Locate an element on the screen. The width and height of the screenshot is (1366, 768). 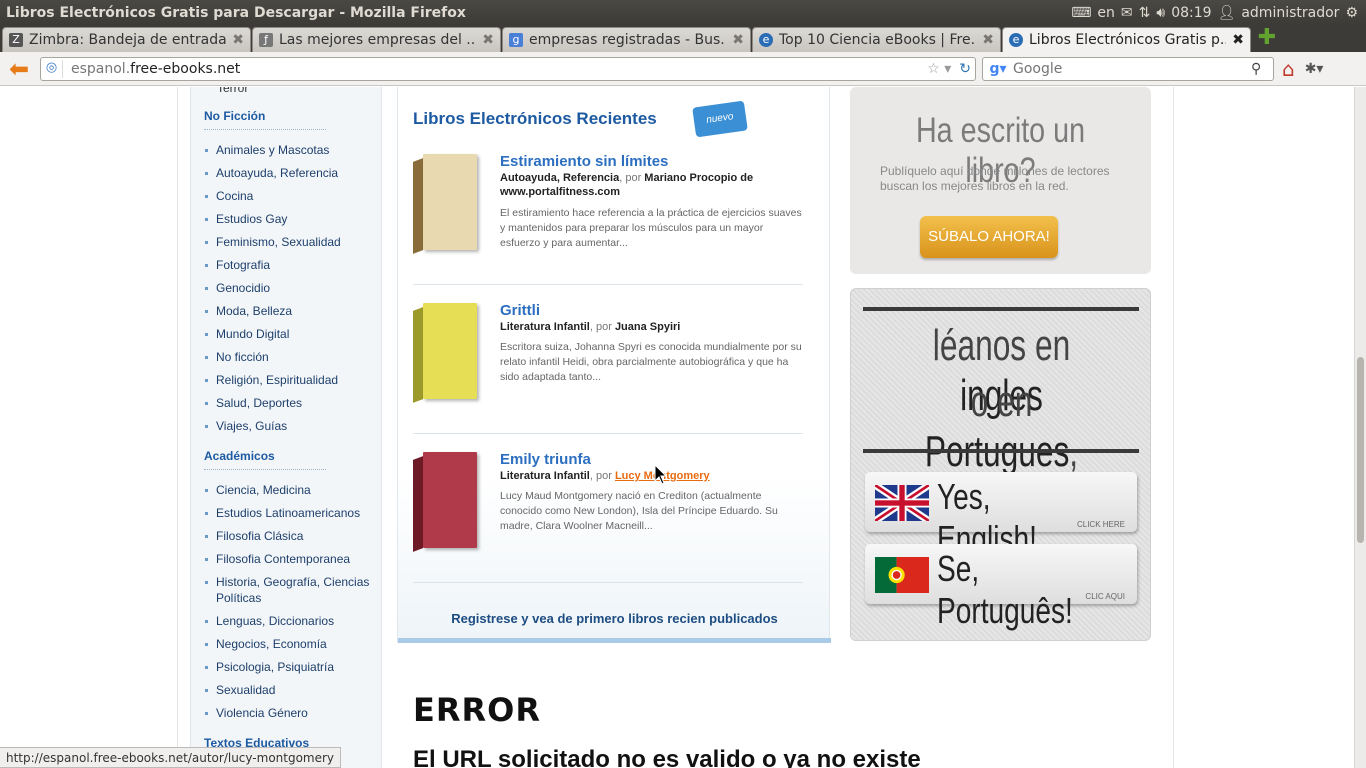
gear-icon: ⚙ is located at coordinates (1351, 13).